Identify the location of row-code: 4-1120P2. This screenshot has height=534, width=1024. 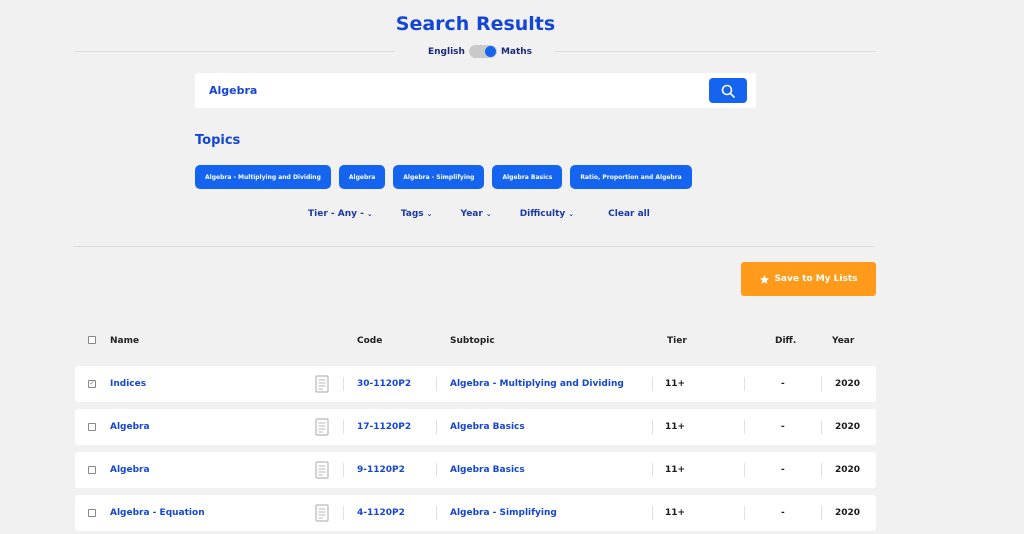
(381, 513).